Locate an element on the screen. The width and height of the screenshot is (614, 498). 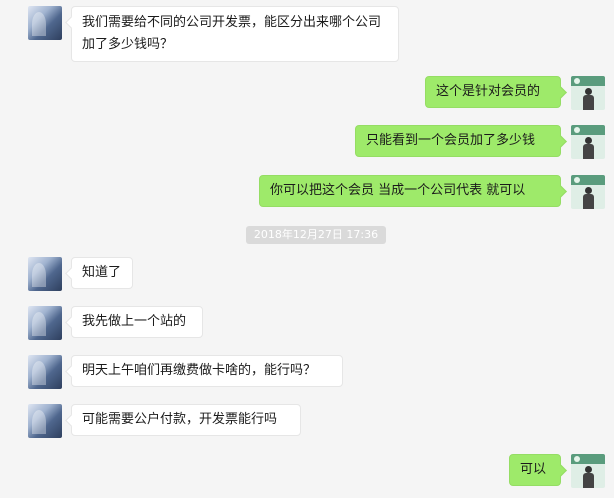
timestamp-label: 2018年12月27日 17:36 is located at coordinates (316, 235).